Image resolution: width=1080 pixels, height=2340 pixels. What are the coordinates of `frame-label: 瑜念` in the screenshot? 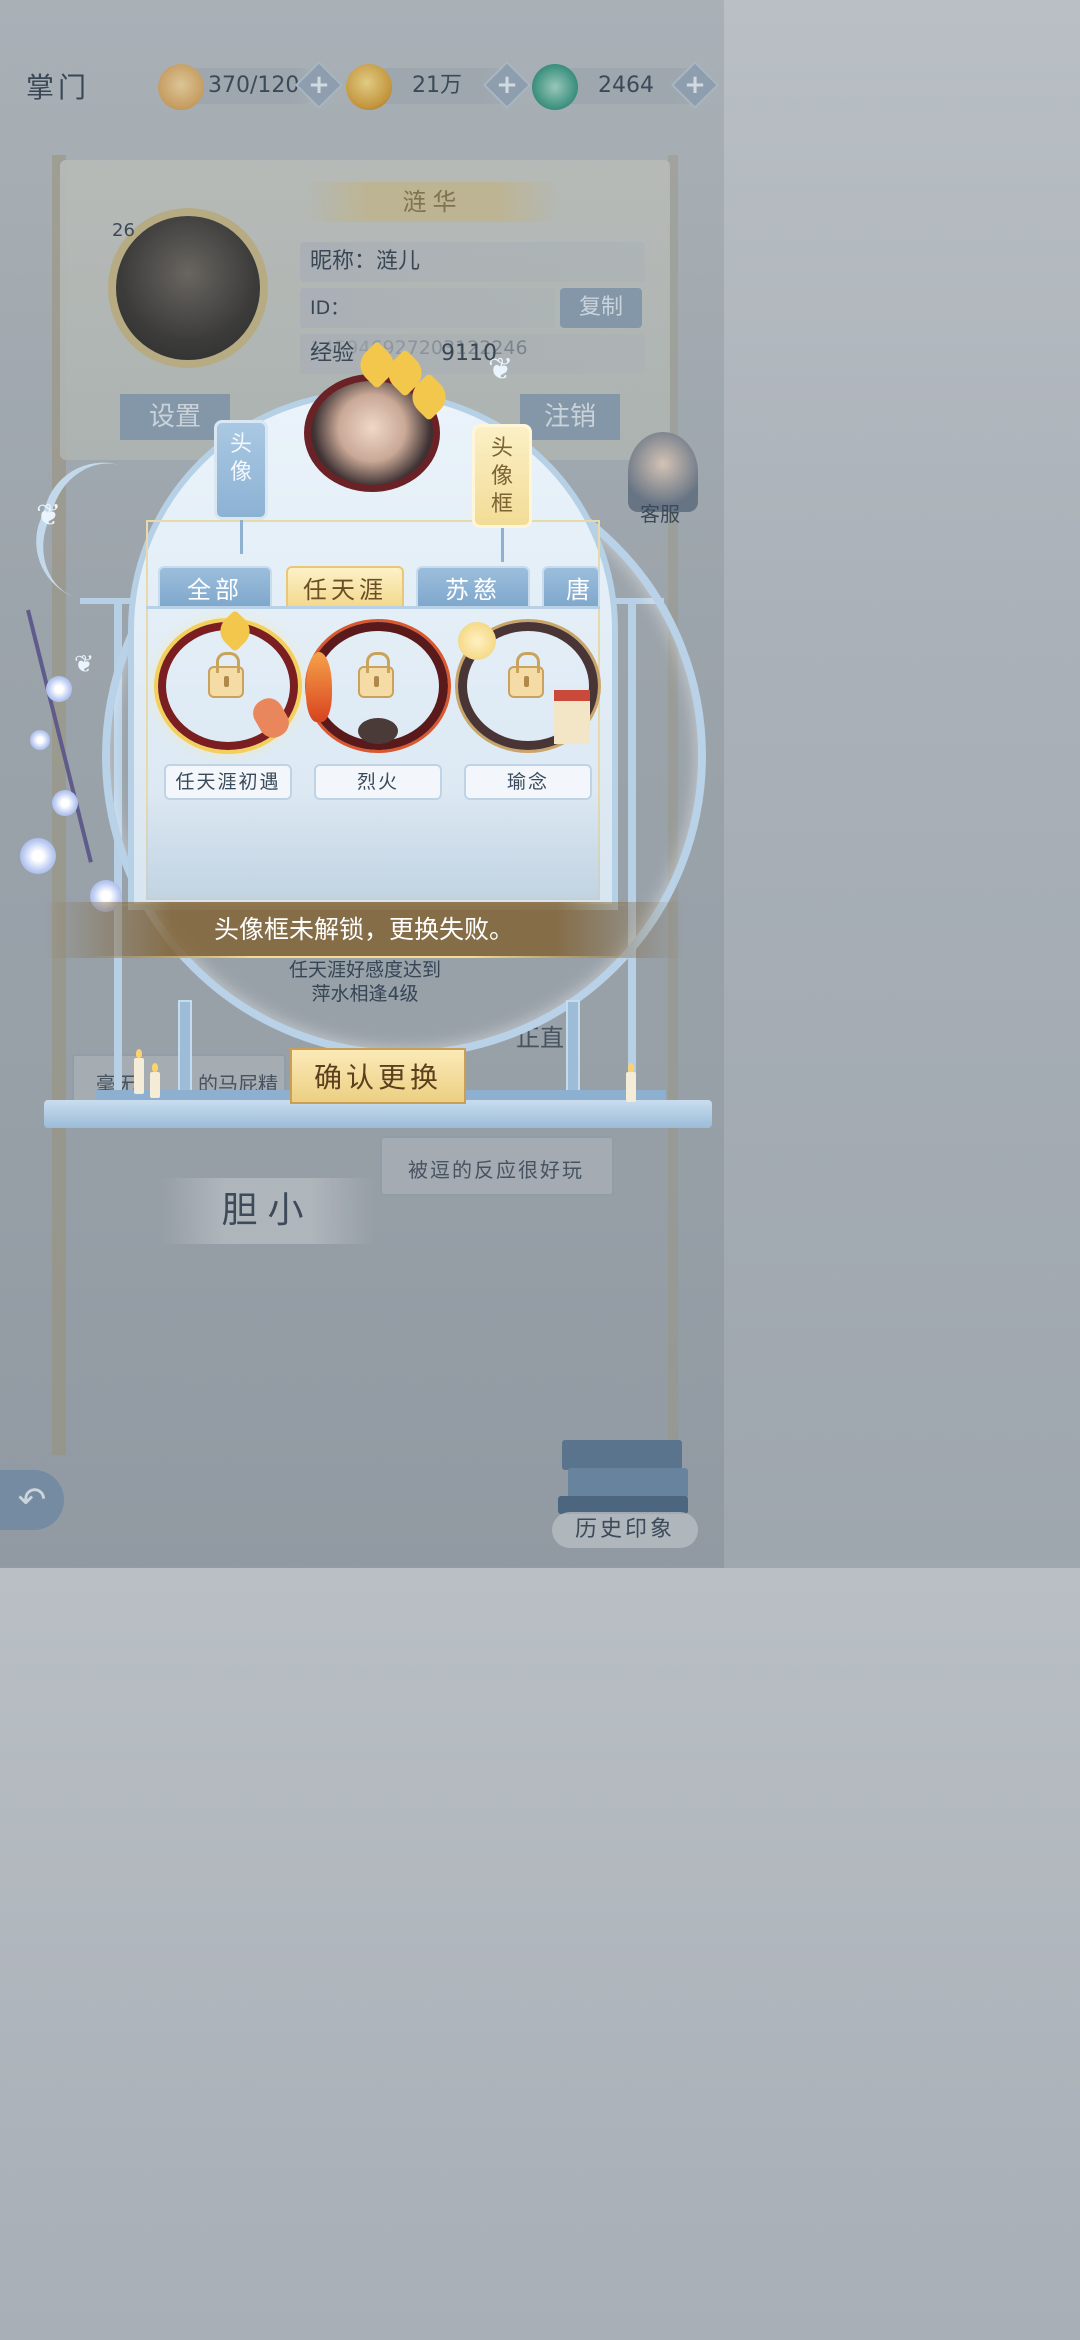 It's located at (528, 782).